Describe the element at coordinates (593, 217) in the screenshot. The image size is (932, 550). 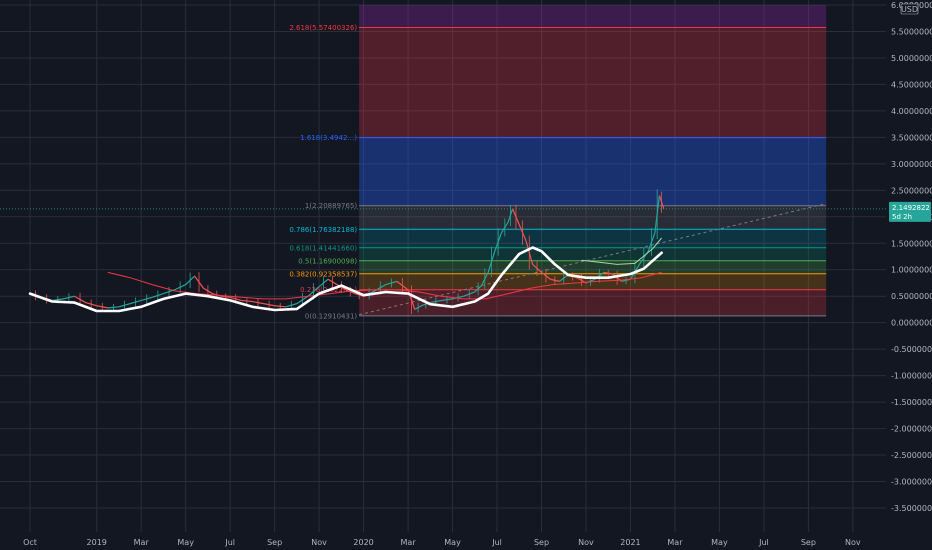
I see `fib-zone-0.786` at that location.